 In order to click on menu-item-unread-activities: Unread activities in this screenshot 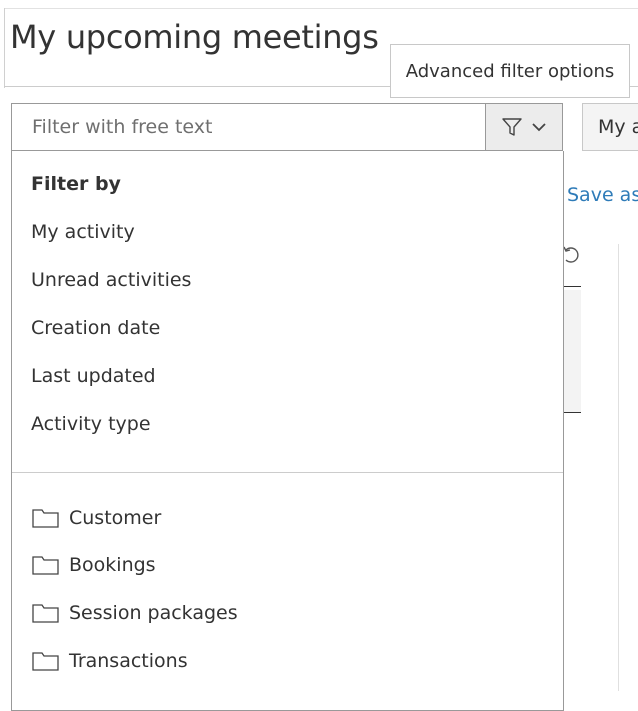, I will do `click(111, 280)`.